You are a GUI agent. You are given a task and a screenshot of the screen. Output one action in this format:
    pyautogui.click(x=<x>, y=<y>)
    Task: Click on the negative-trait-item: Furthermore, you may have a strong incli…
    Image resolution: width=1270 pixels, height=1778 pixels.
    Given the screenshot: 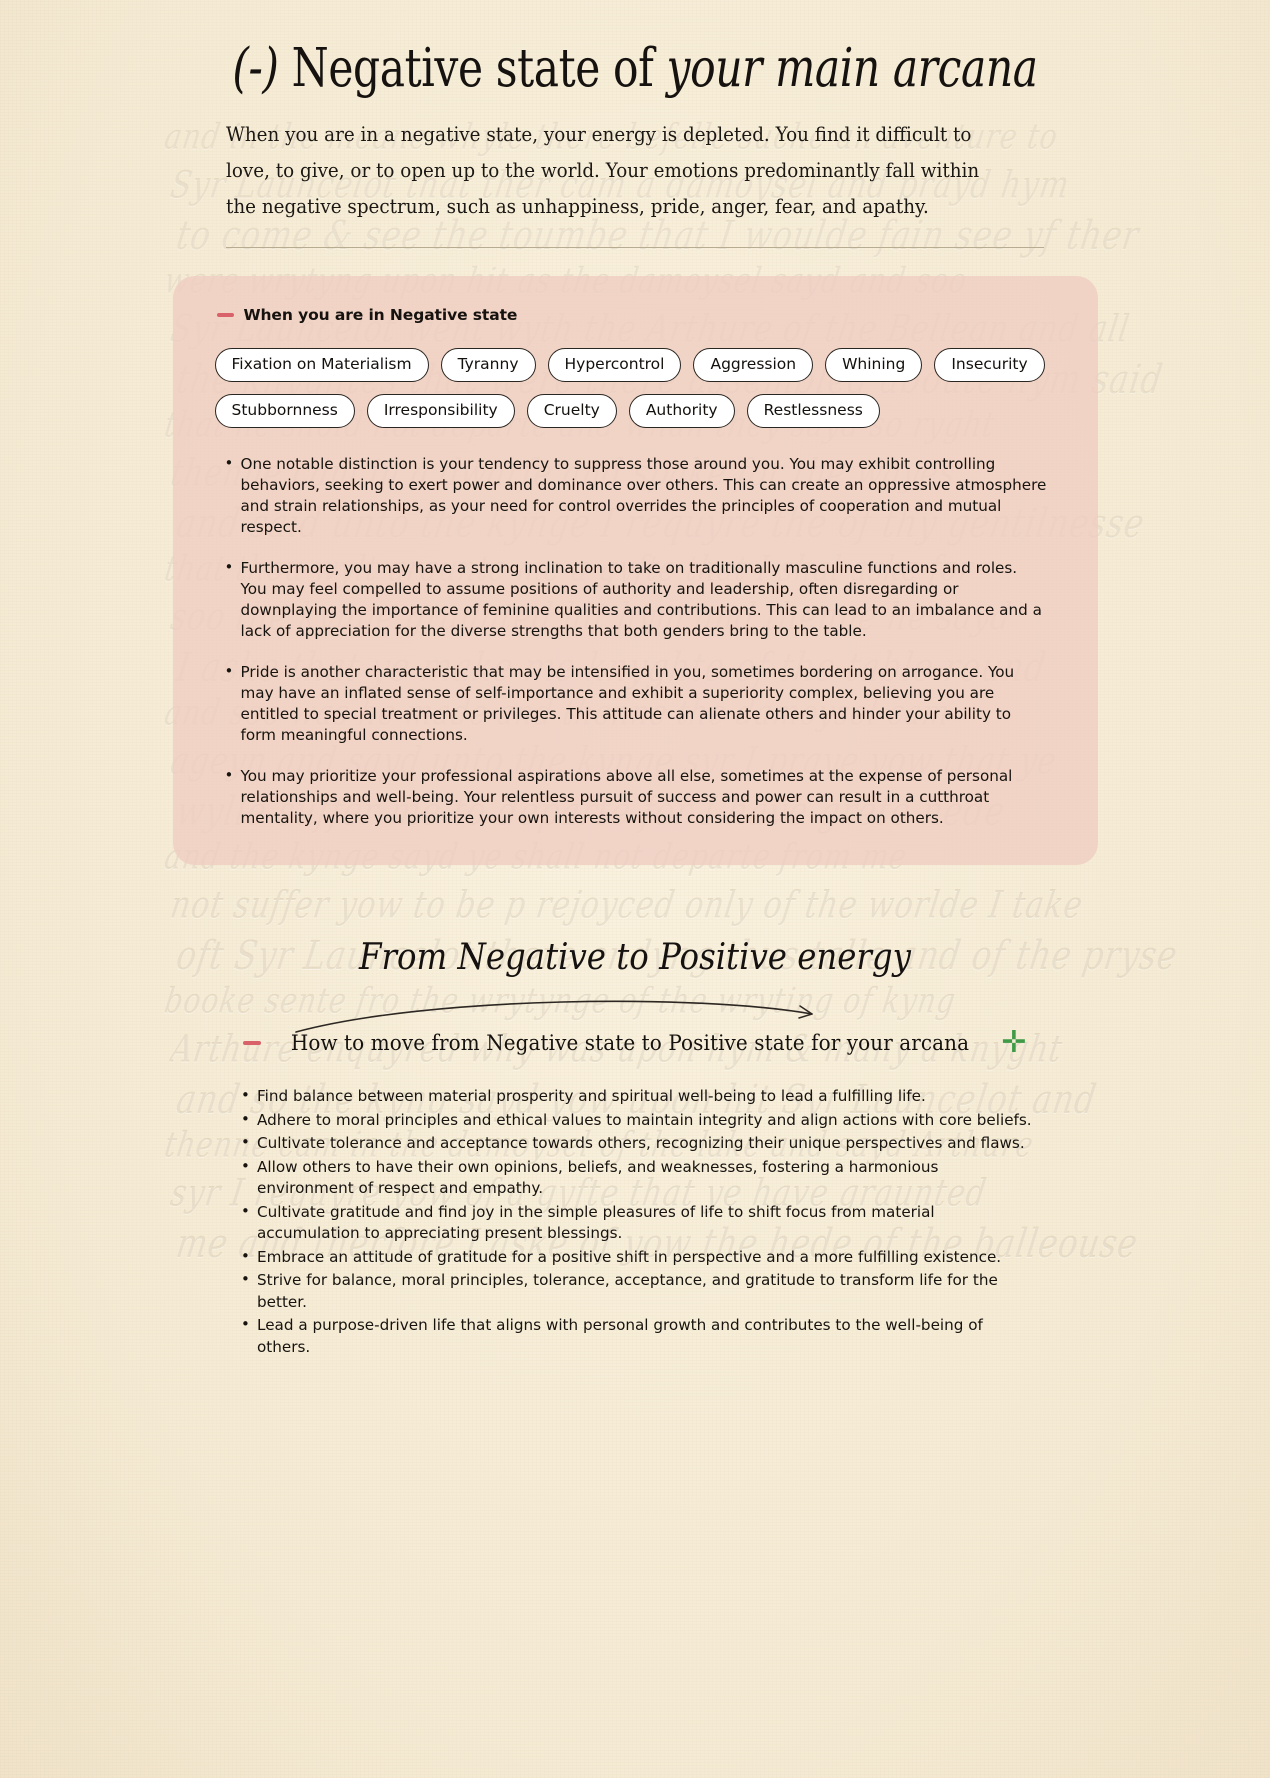 What is the action you would take?
    pyautogui.click(x=634, y=599)
    